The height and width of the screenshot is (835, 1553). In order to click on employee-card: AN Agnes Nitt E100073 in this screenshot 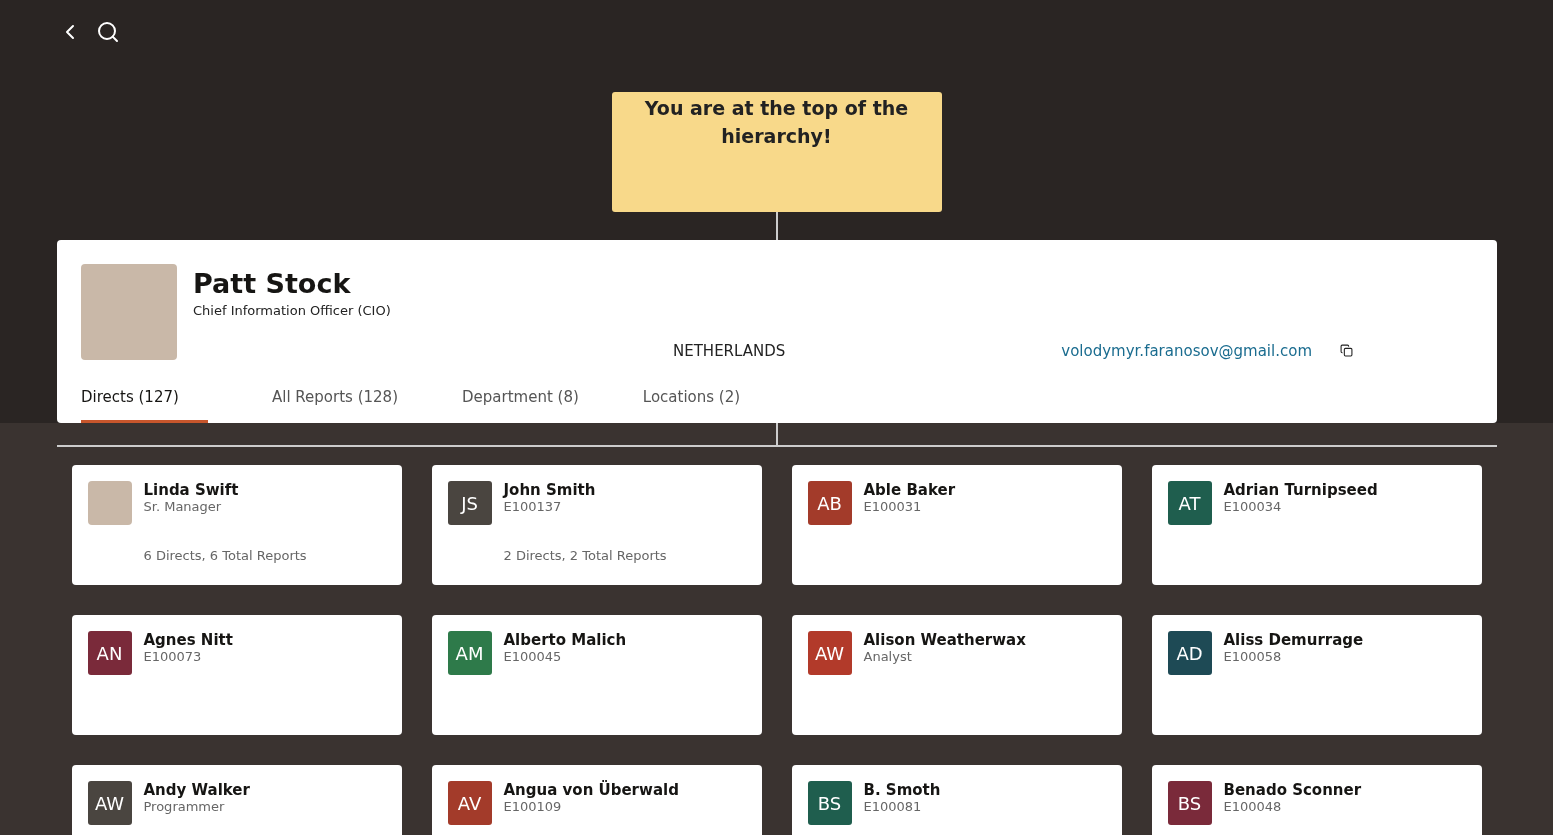, I will do `click(236, 675)`.